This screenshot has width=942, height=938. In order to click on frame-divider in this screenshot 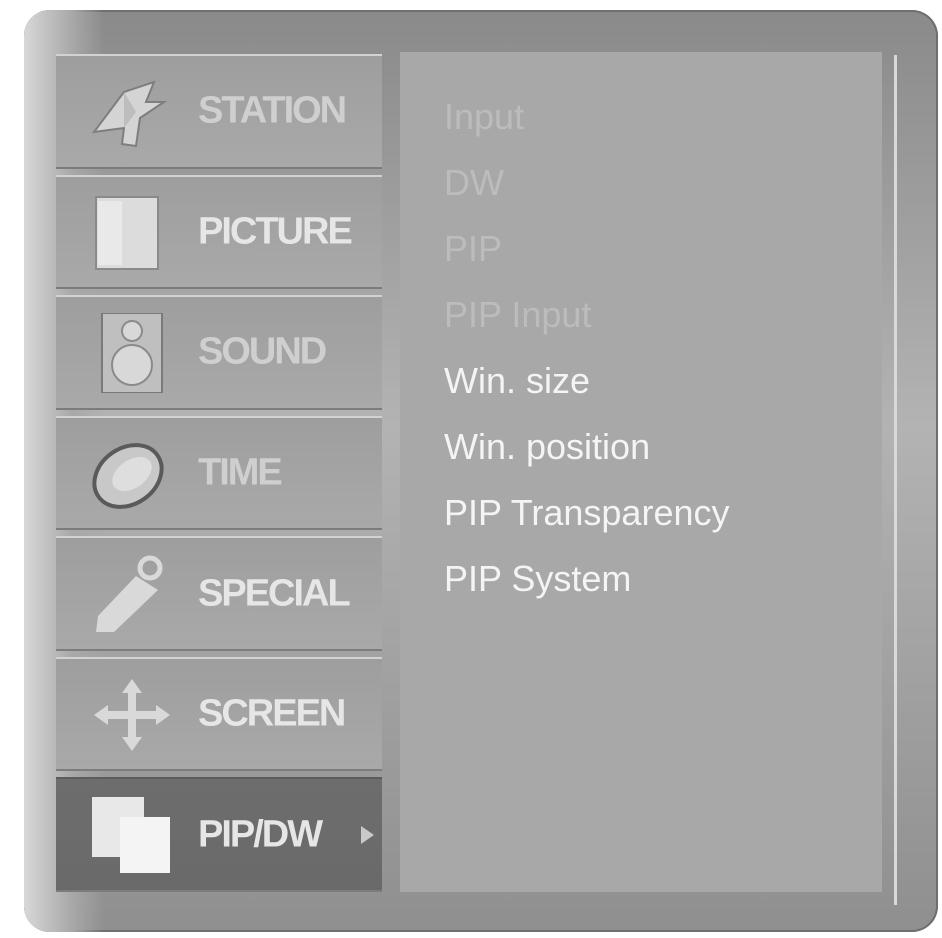, I will do `click(895, 480)`.